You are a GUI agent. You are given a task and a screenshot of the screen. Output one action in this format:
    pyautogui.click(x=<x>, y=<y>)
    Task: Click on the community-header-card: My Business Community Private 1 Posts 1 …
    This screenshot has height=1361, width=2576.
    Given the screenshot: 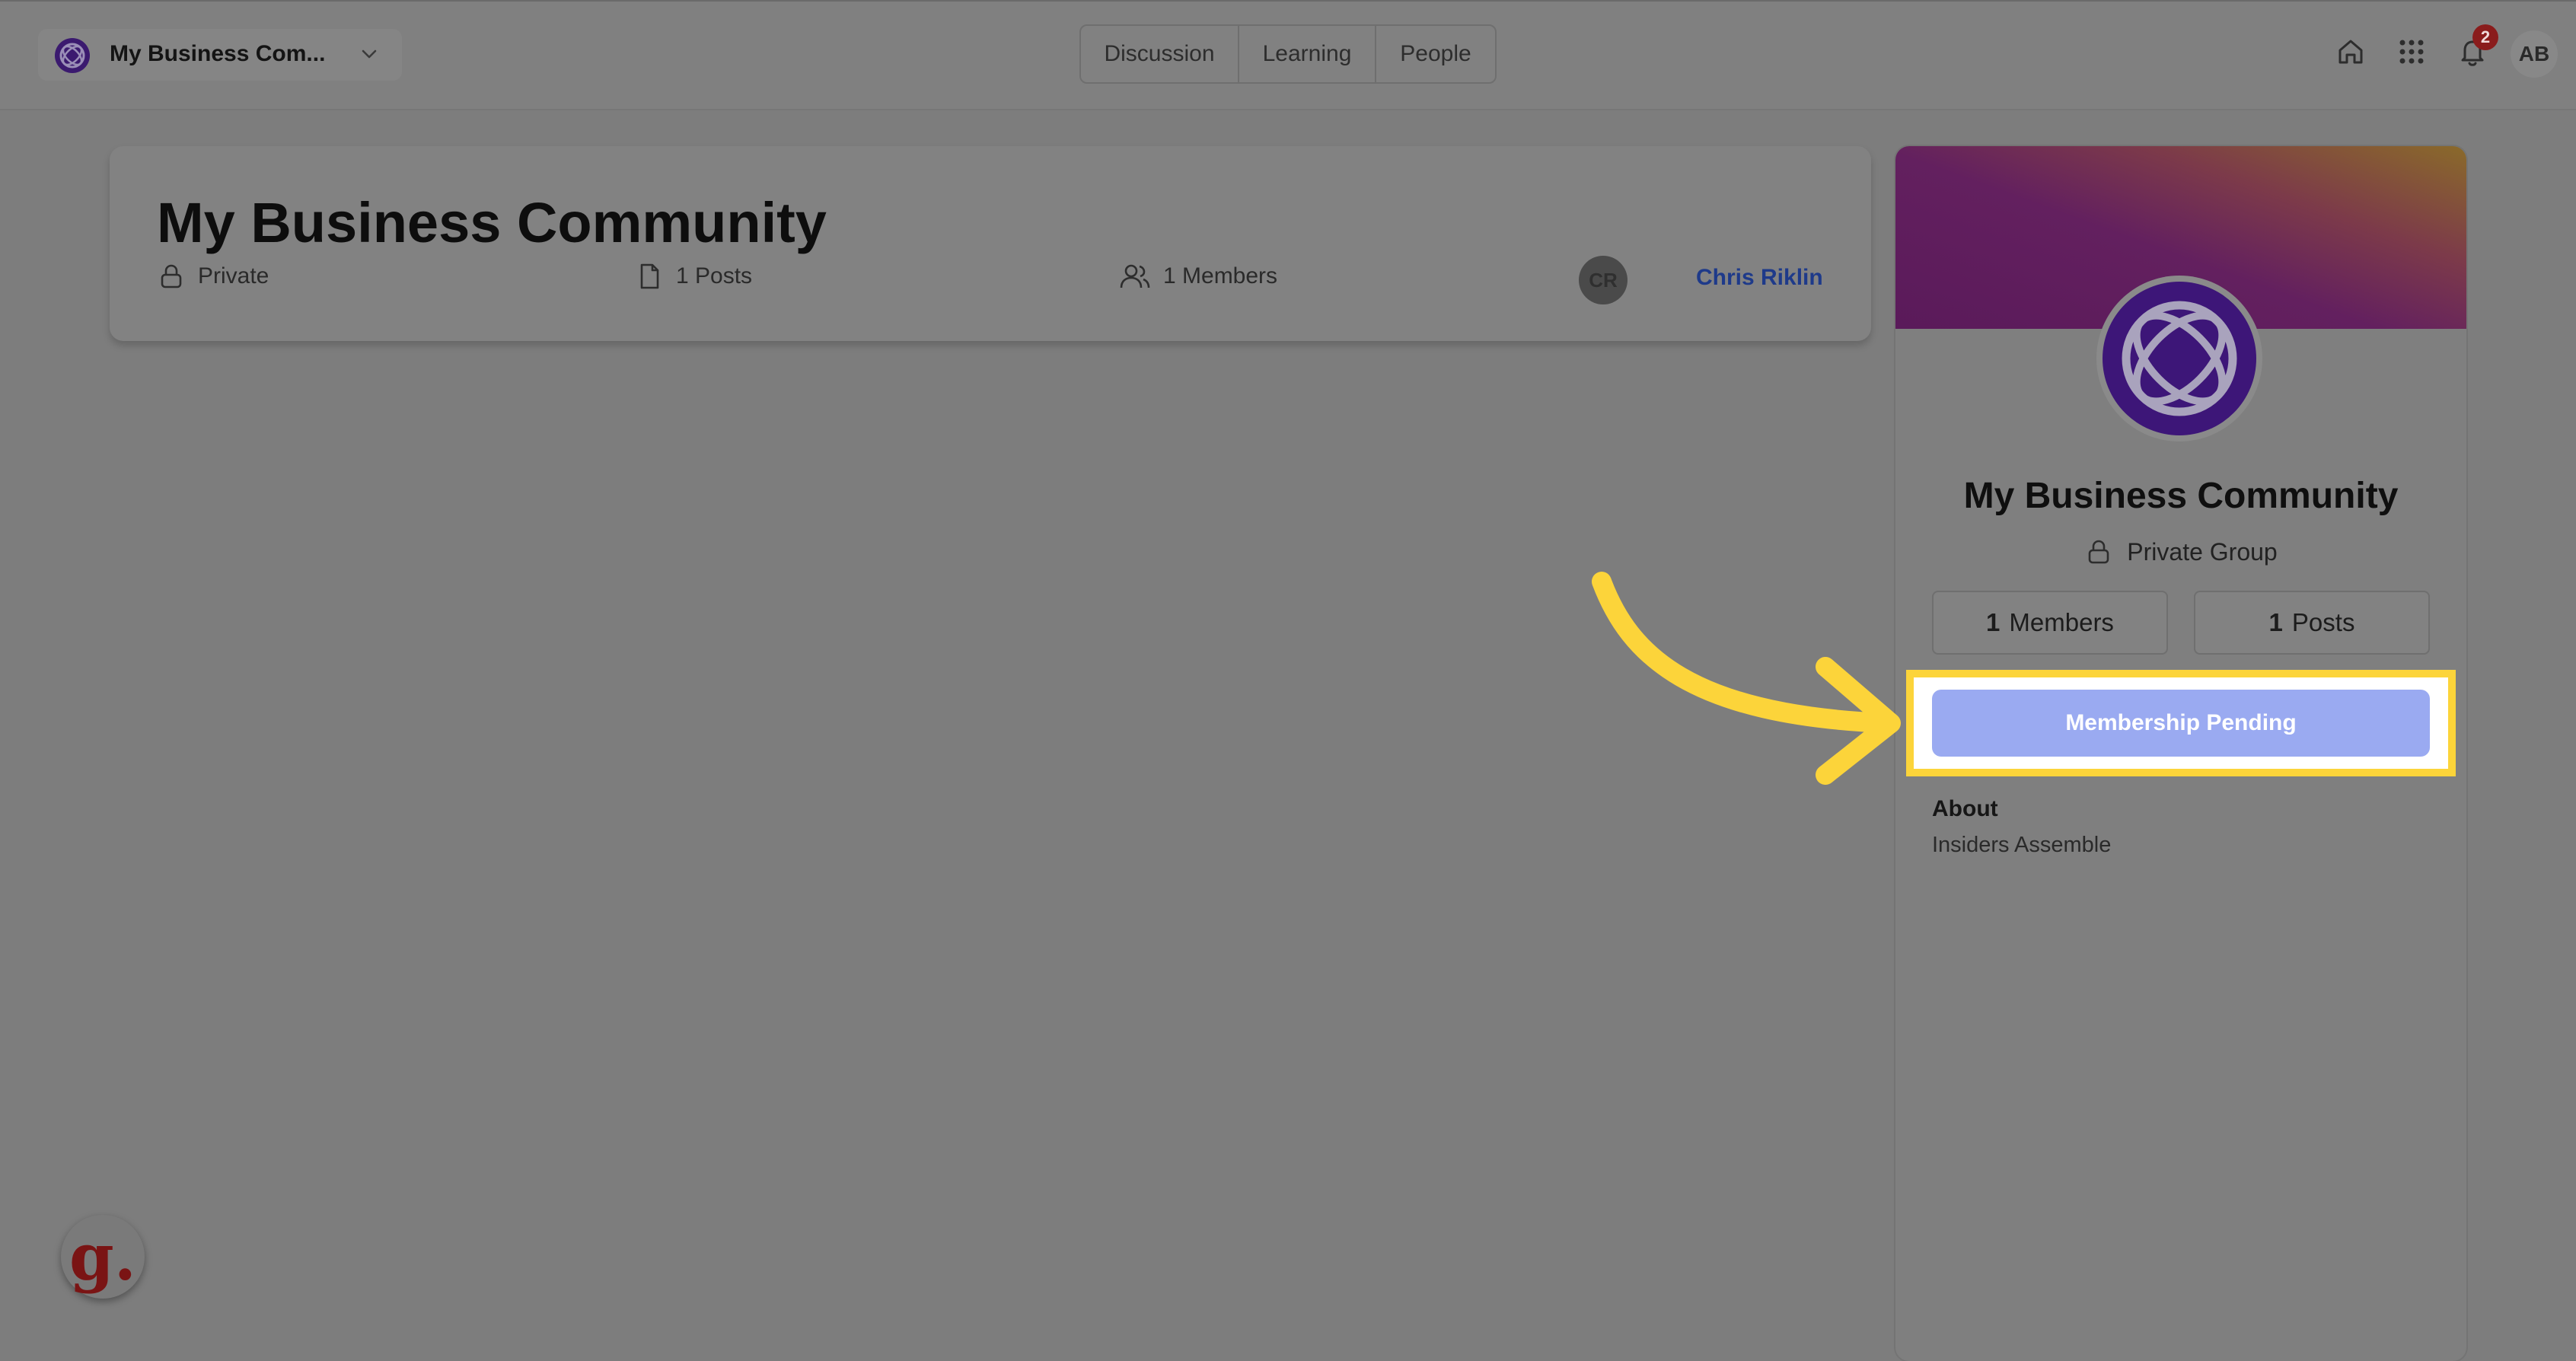 What is the action you would take?
    pyautogui.click(x=990, y=243)
    